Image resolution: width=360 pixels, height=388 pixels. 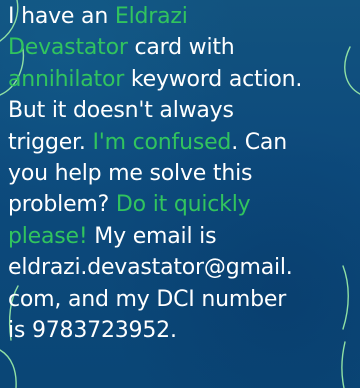 What do you see at coordinates (121, 111) in the screenshot?
I see `message-fragment: But it doesn't always` at bounding box center [121, 111].